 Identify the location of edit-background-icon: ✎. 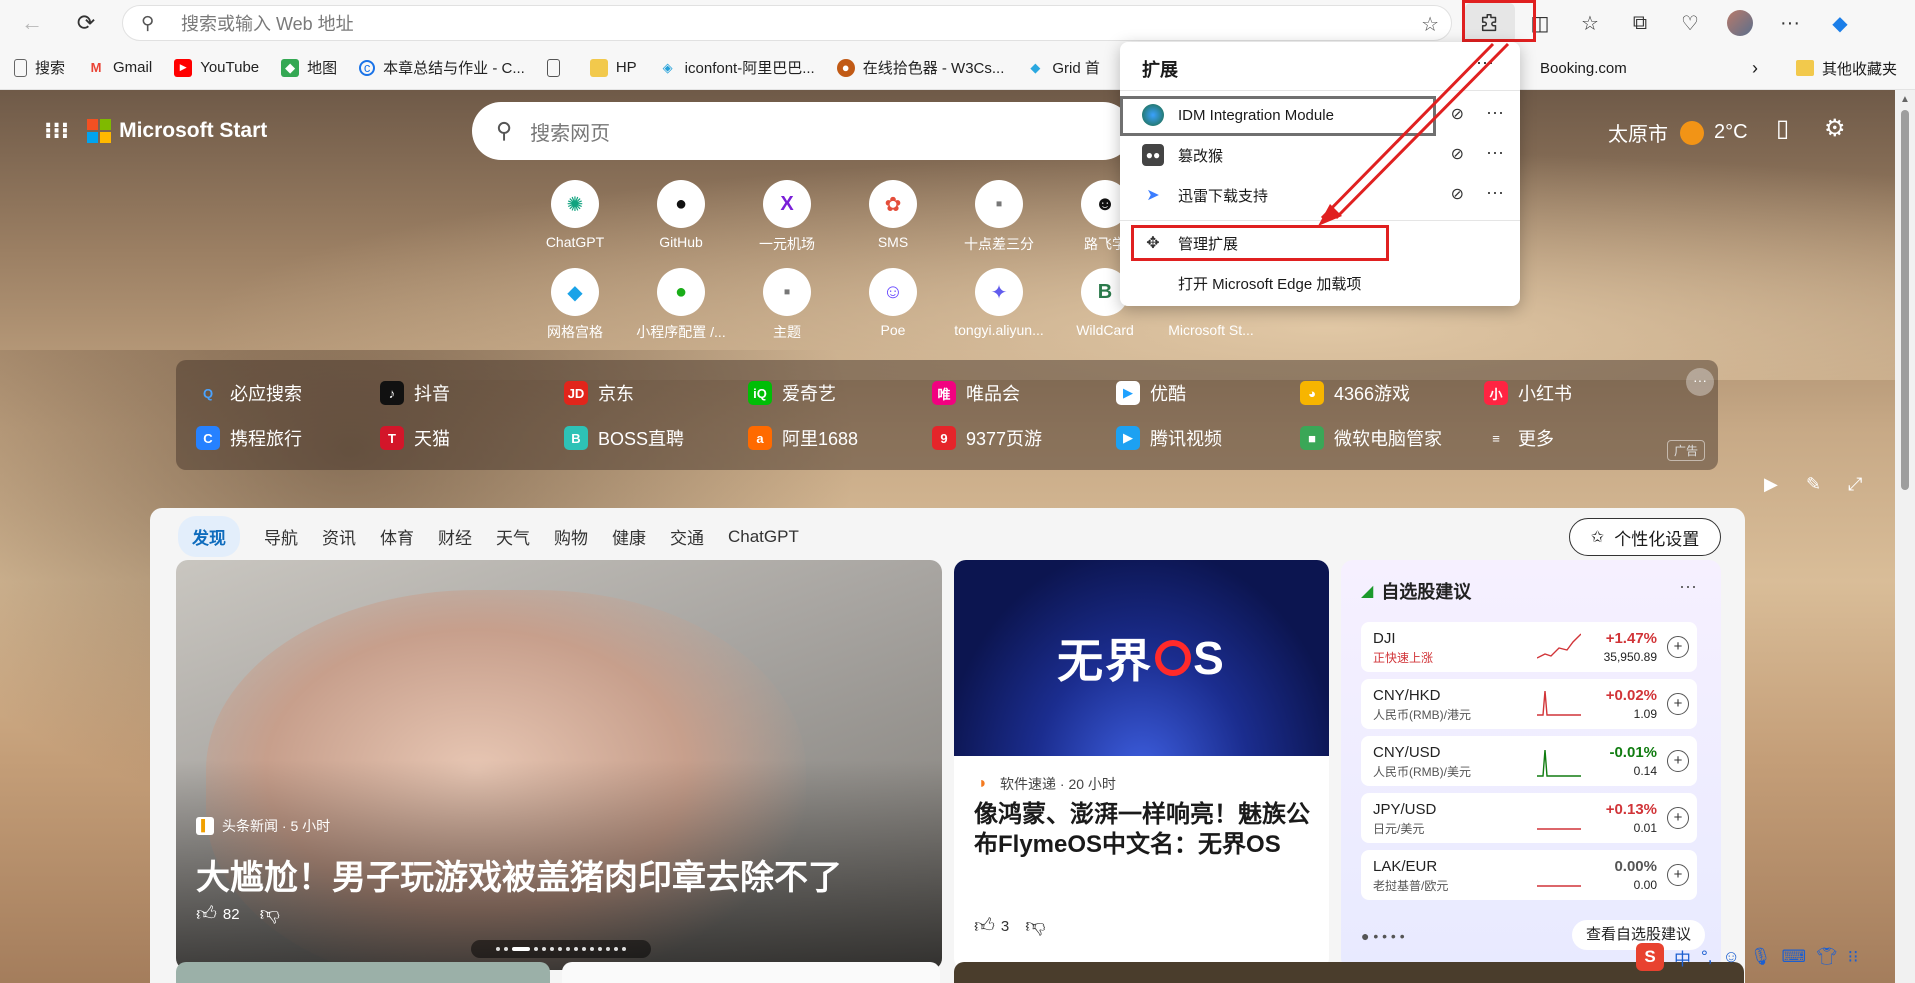
(1813, 484).